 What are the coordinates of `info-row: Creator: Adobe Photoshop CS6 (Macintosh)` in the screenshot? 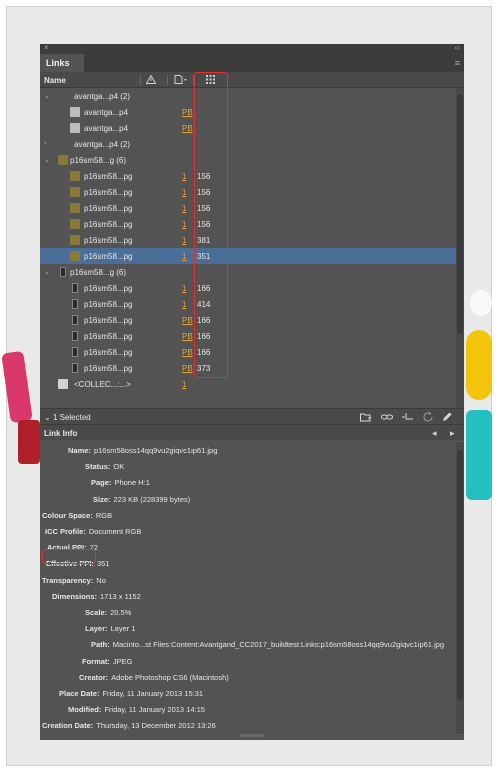 It's located at (248, 680).